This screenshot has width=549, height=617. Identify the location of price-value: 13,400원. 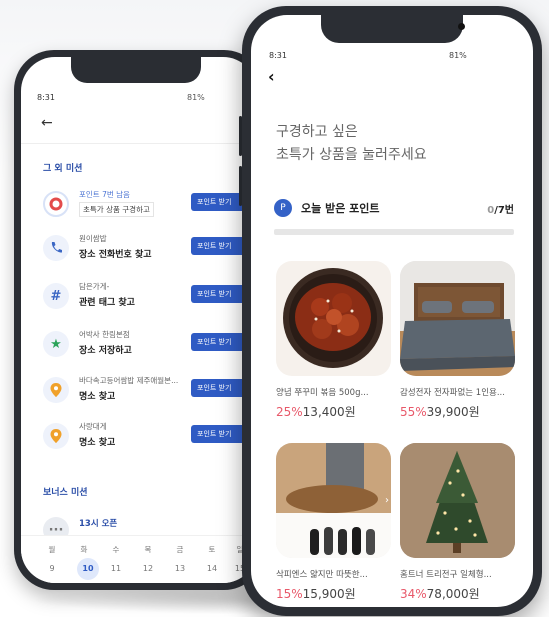
(329, 412).